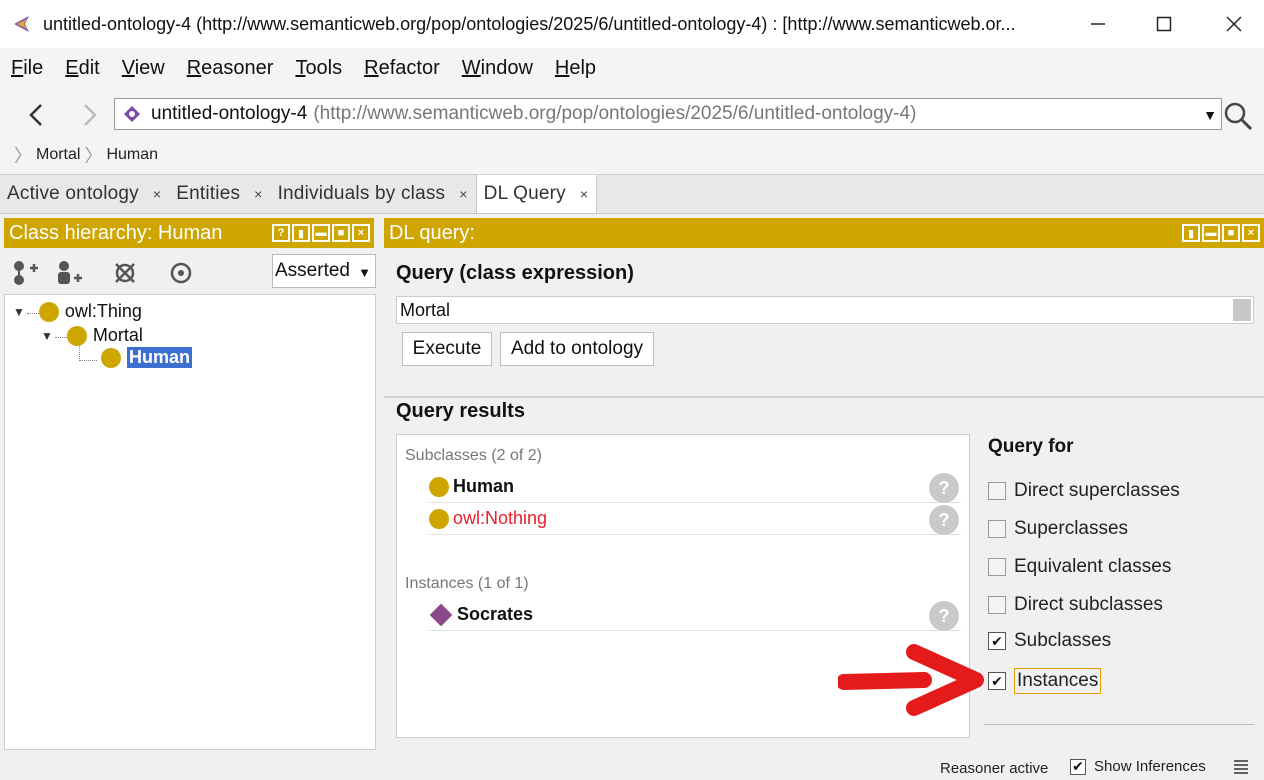 The width and height of the screenshot is (1264, 780). I want to click on delete-class-icon, so click(125, 273).